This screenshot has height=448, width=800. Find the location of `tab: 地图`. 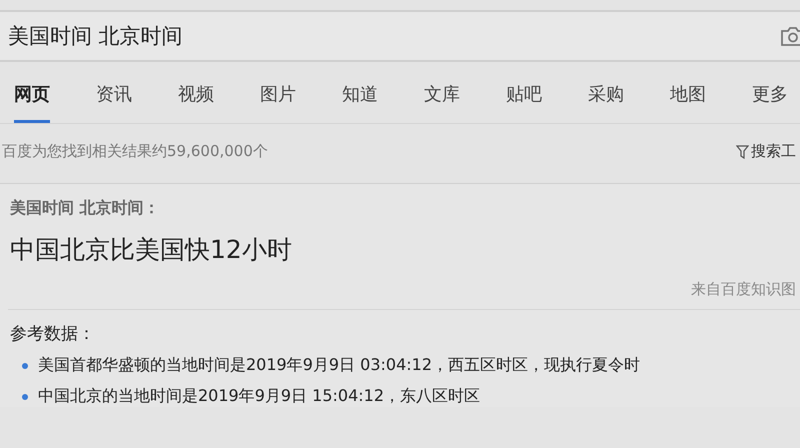

tab: 地图 is located at coordinates (688, 98).